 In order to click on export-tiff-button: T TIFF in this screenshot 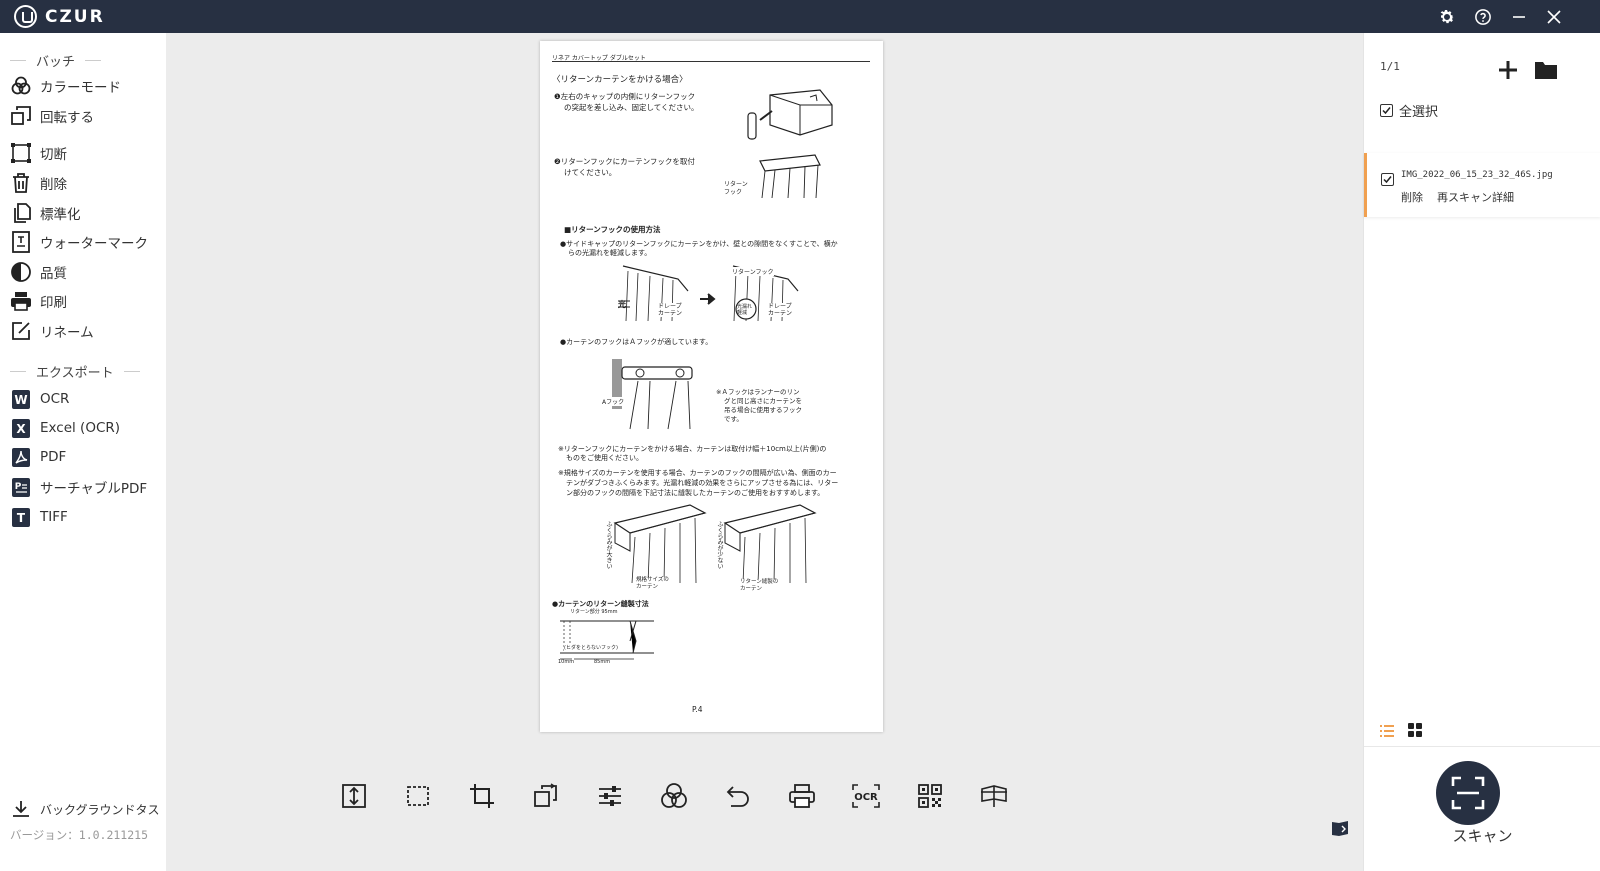, I will do `click(39, 517)`.